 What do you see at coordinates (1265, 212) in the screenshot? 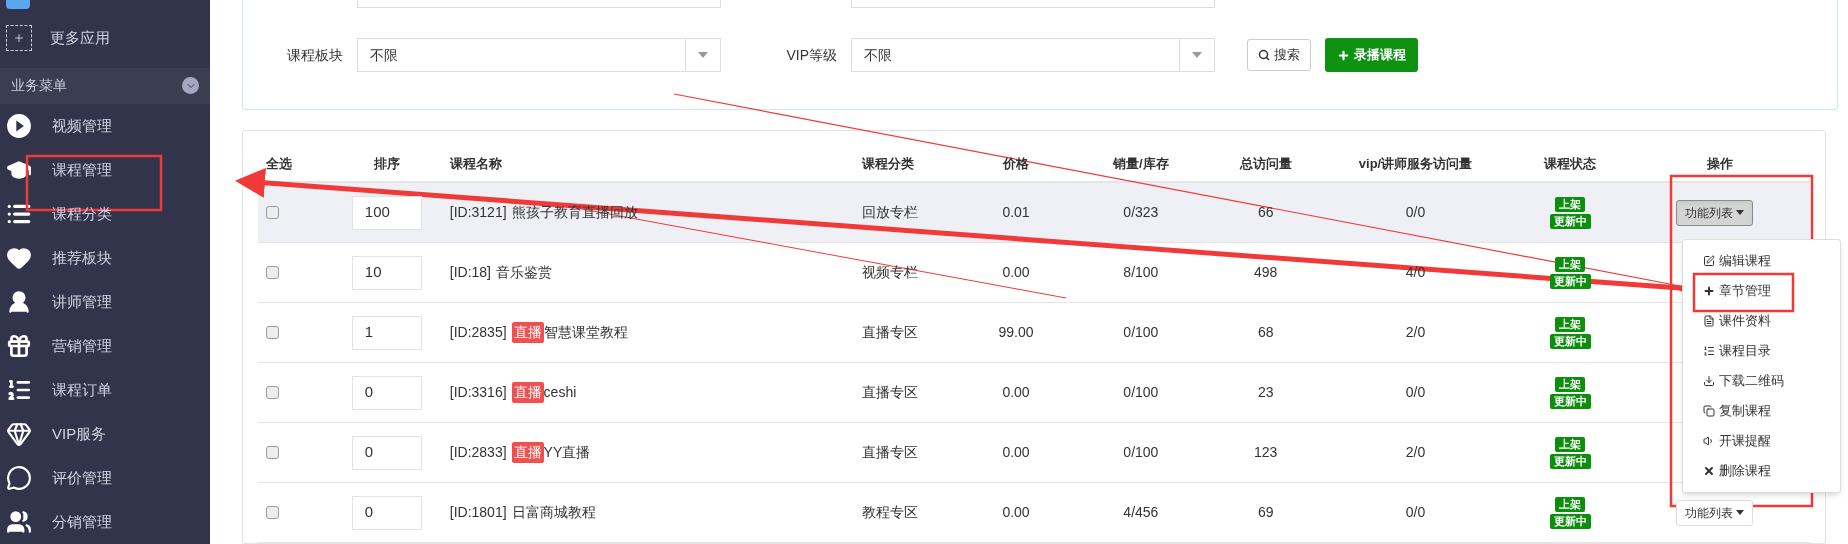
I see `table-cell-text: 66` at bounding box center [1265, 212].